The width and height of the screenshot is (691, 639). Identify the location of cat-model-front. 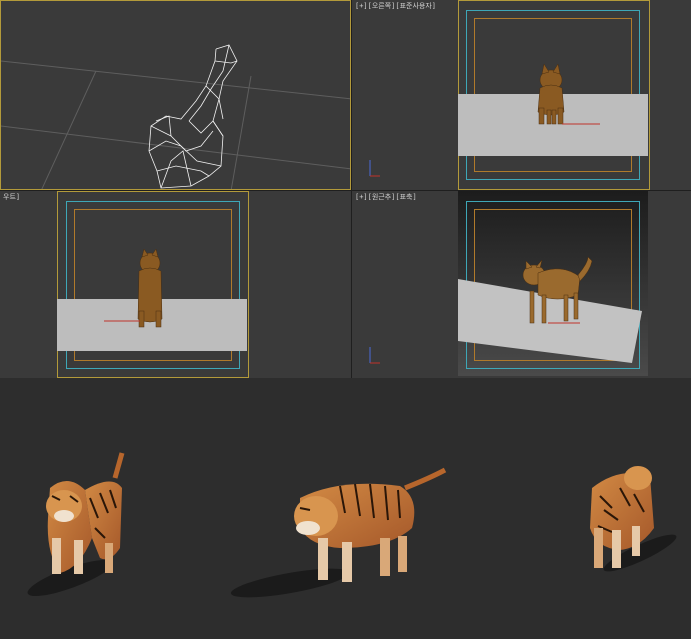
(484, 120).